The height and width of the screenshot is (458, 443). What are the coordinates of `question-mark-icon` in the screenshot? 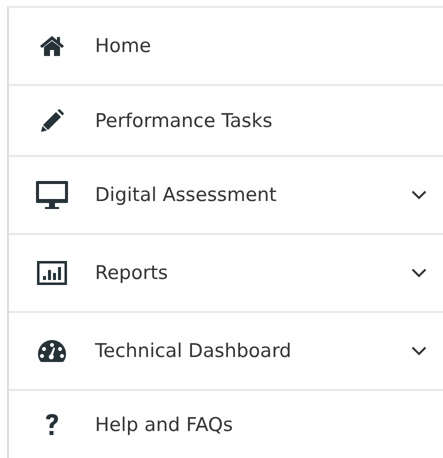 It's located at (52, 425).